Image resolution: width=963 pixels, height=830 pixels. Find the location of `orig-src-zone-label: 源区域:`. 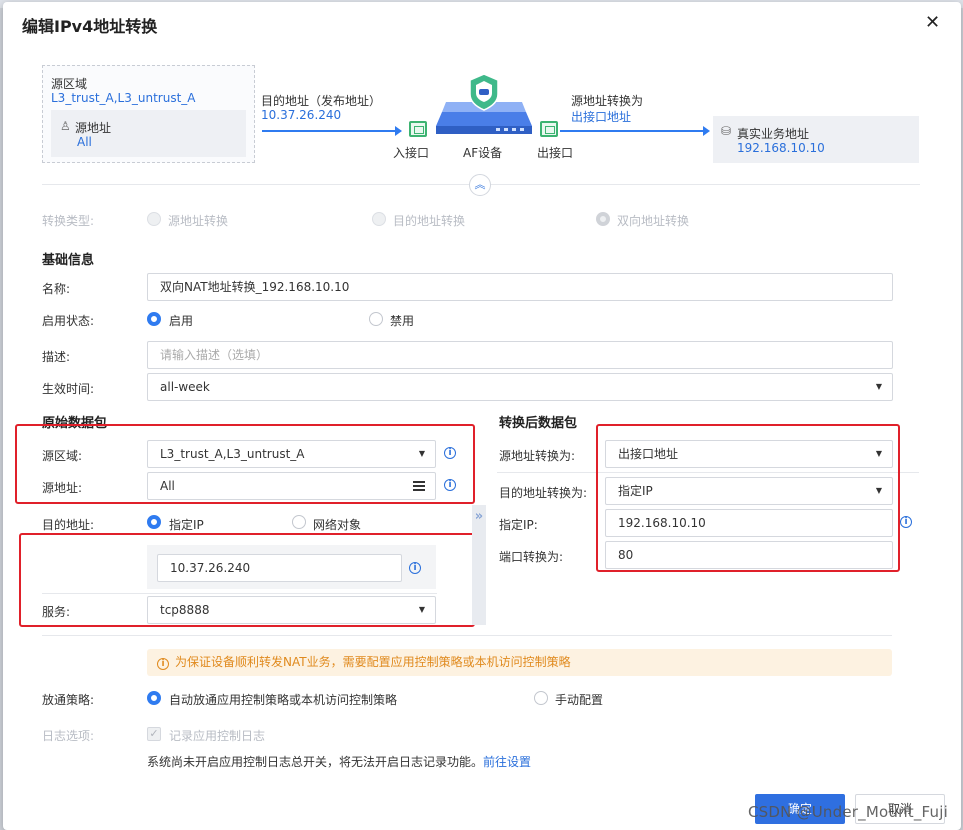

orig-src-zone-label: 源区域: is located at coordinates (62, 456).